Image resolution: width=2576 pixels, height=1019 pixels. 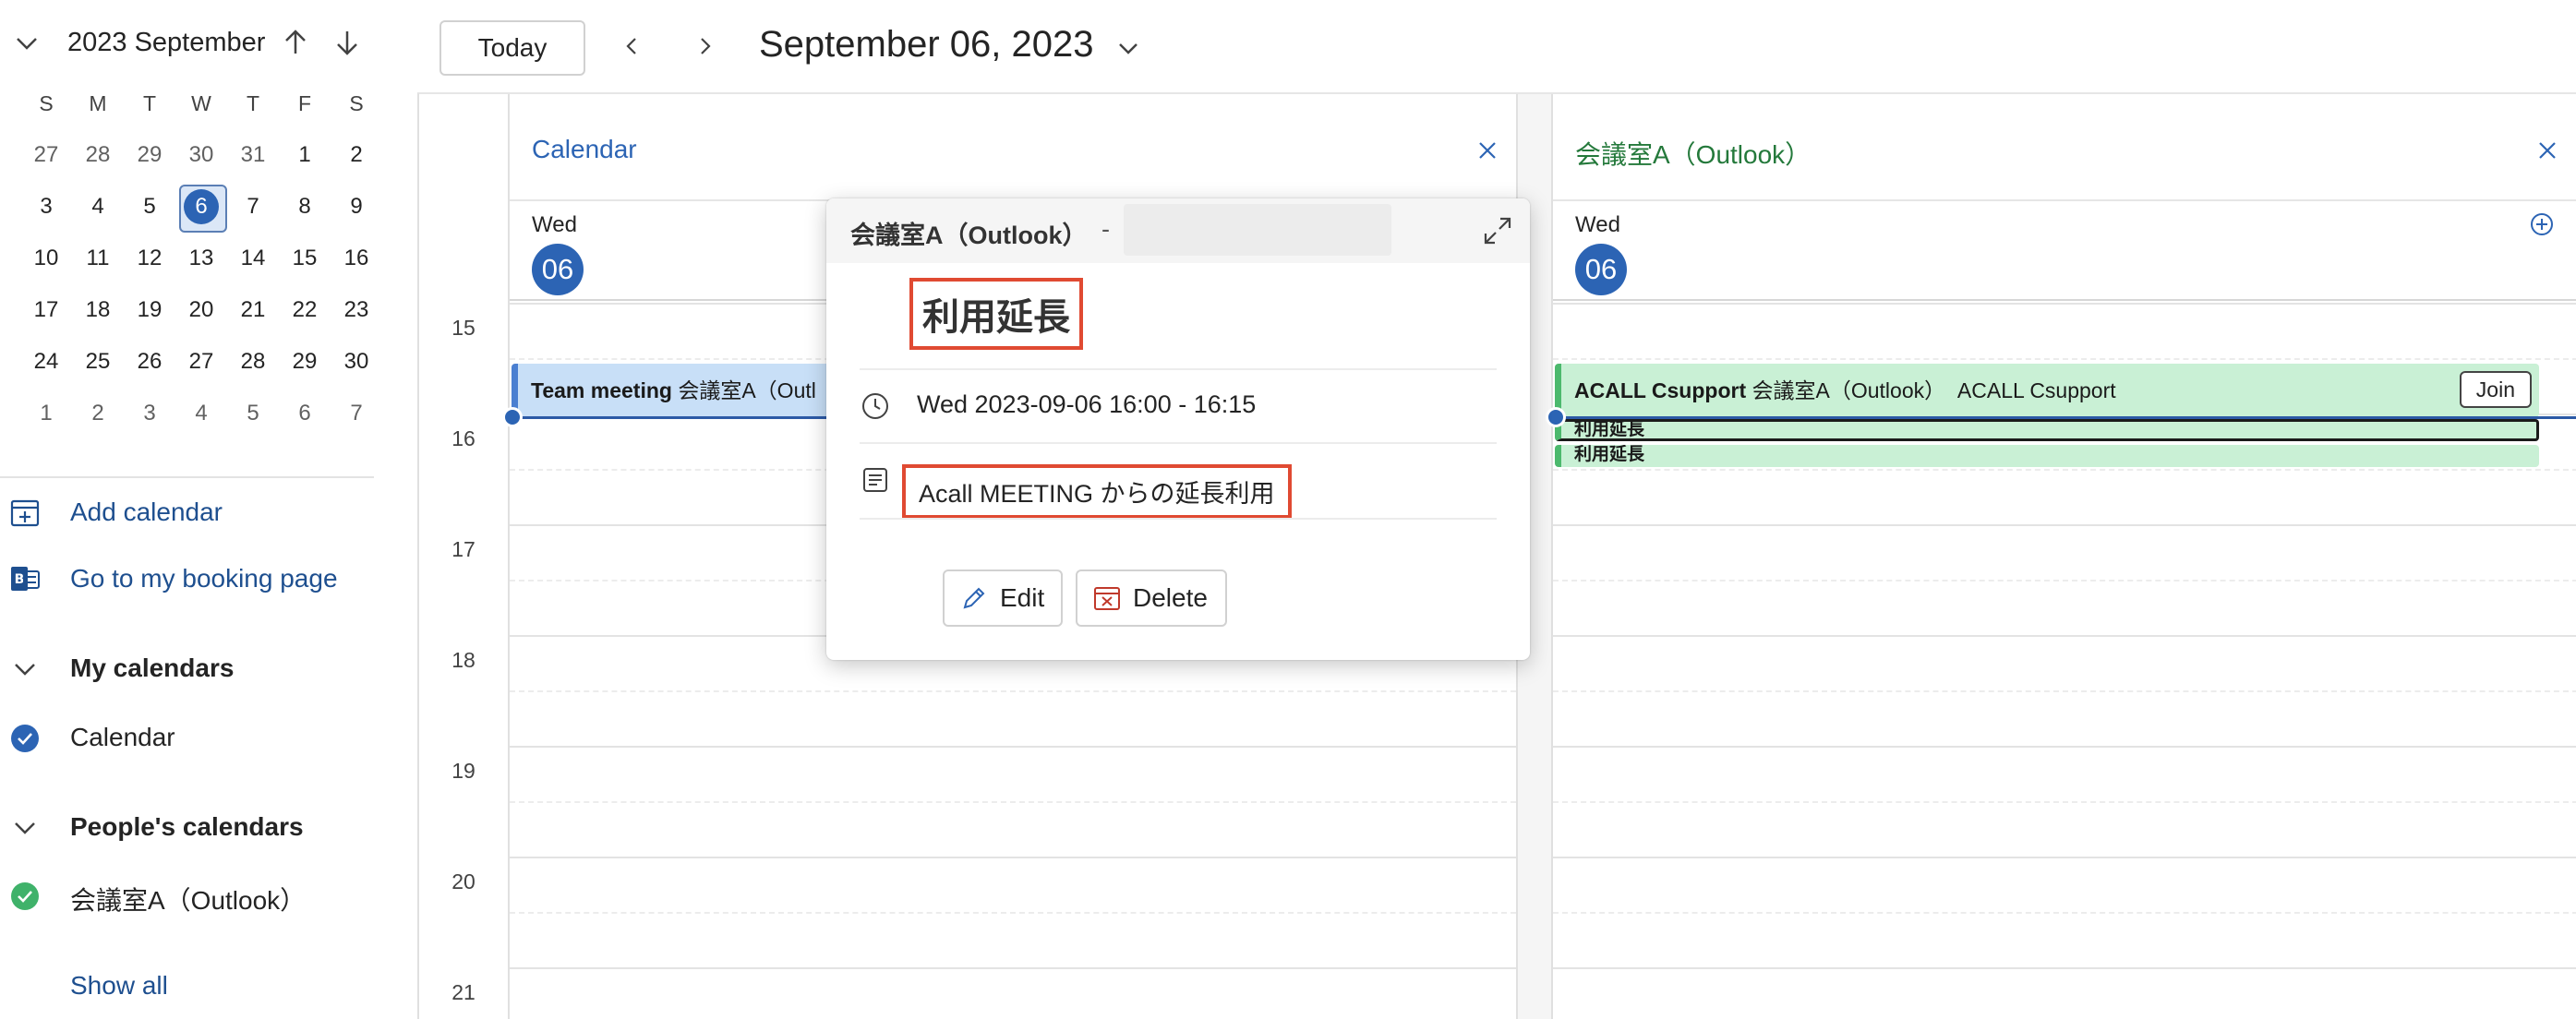 What do you see at coordinates (201, 266) in the screenshot?
I see `day-cell: 13` at bounding box center [201, 266].